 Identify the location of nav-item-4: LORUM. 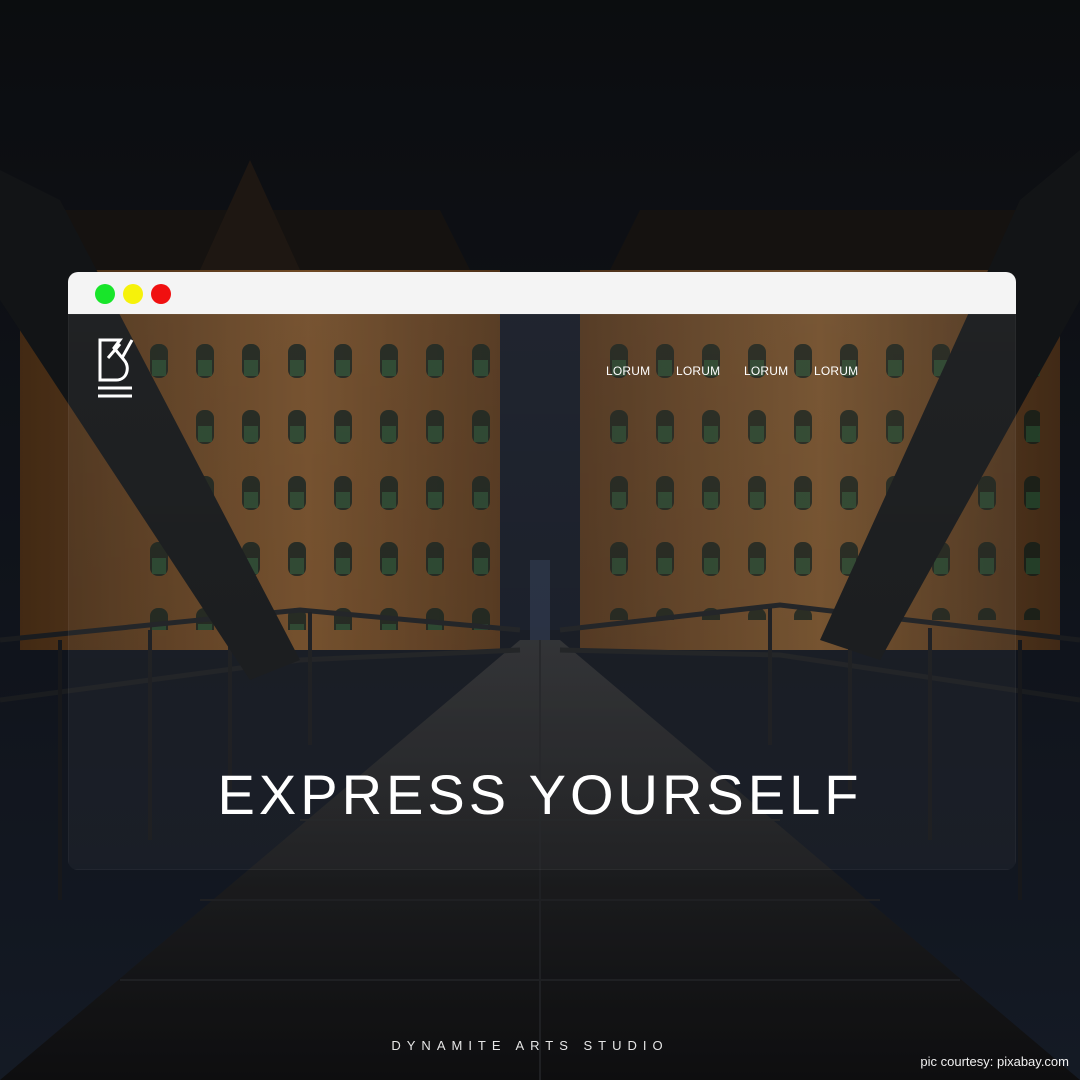
(836, 371).